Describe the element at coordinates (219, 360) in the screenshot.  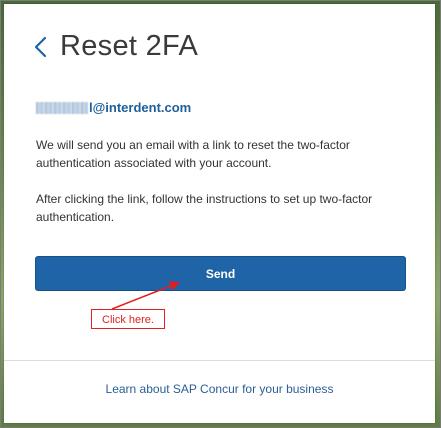
I see `footer-divider` at that location.